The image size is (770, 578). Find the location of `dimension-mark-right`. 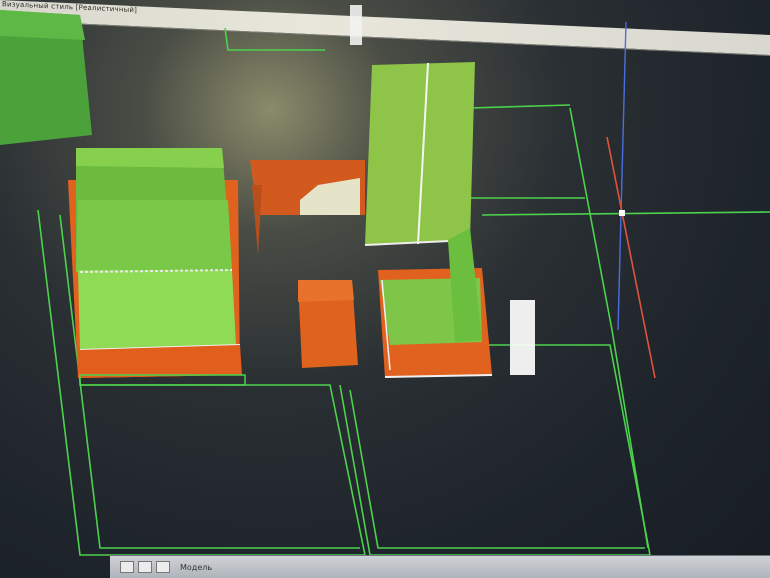

dimension-mark-right is located at coordinates (522, 337).